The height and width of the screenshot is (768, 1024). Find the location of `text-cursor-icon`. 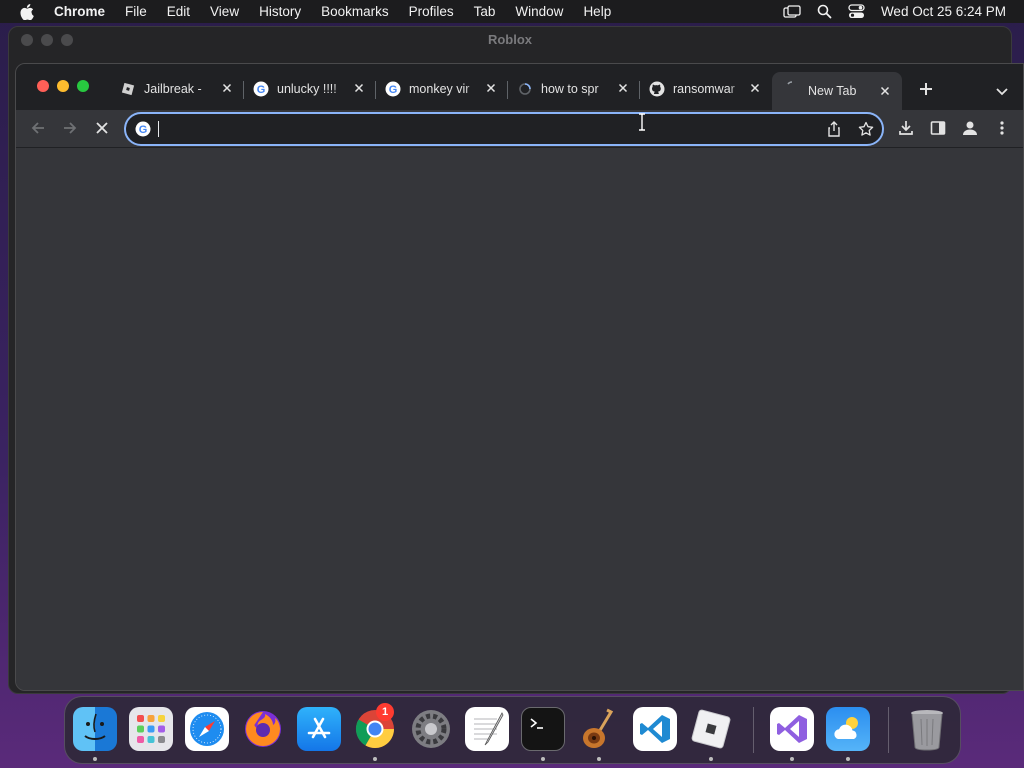

text-cursor-icon is located at coordinates (642, 122).